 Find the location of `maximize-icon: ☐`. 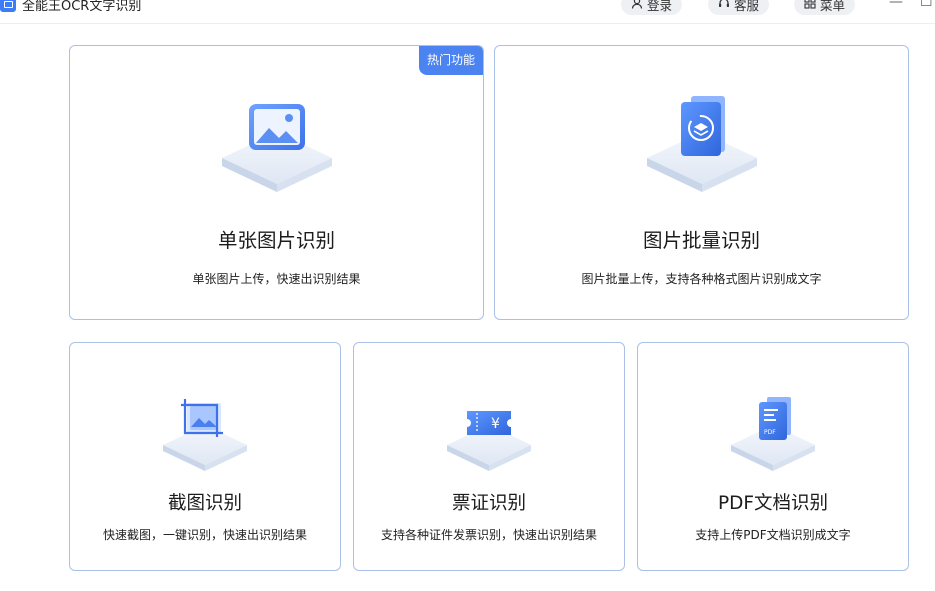

maximize-icon: ☐ is located at coordinates (926, 5).